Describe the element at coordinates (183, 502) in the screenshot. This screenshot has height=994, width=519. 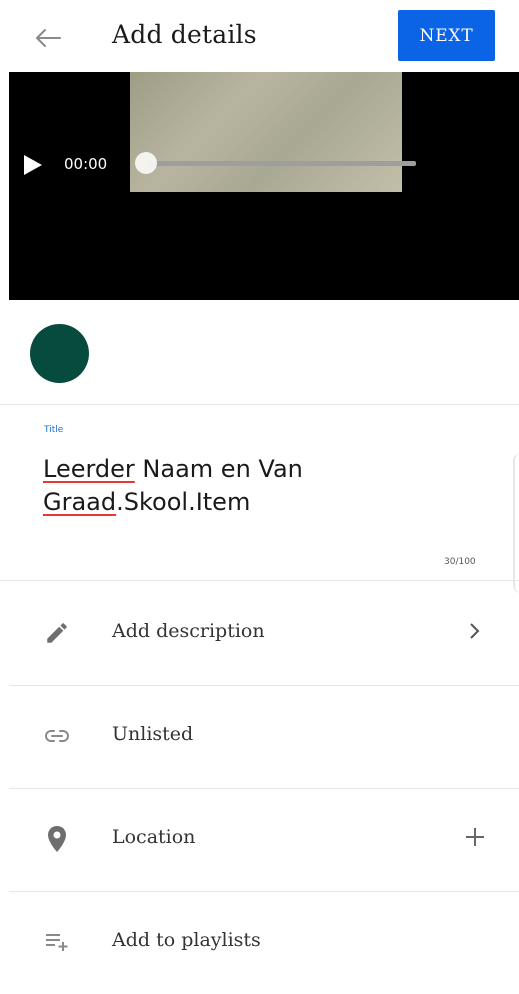
I see `title-text-line2: .Skool.Item` at that location.